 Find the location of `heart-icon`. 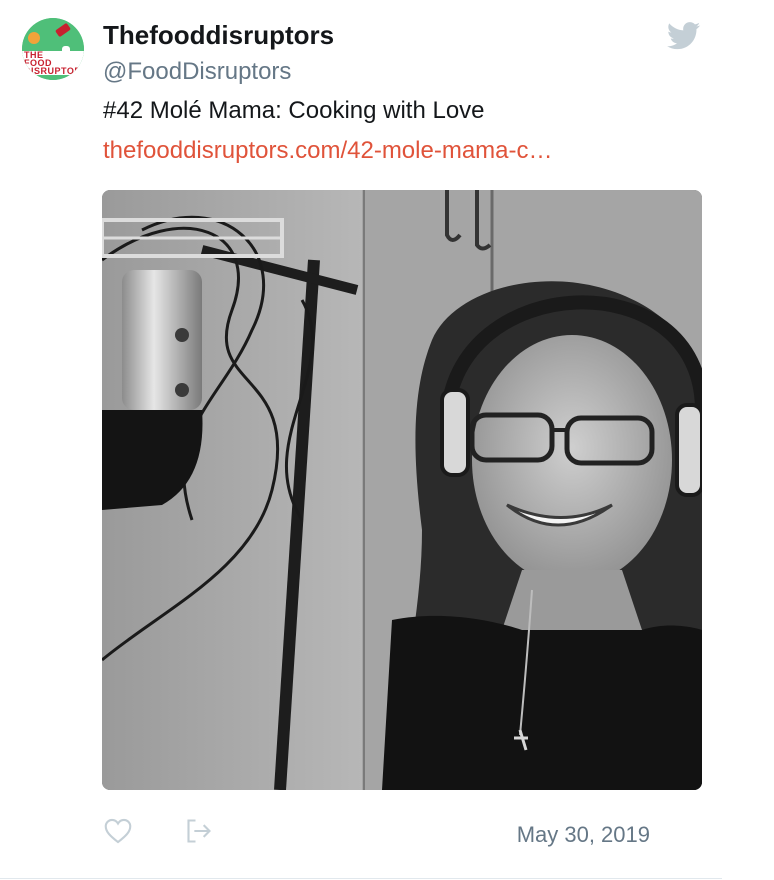

heart-icon is located at coordinates (118, 831).